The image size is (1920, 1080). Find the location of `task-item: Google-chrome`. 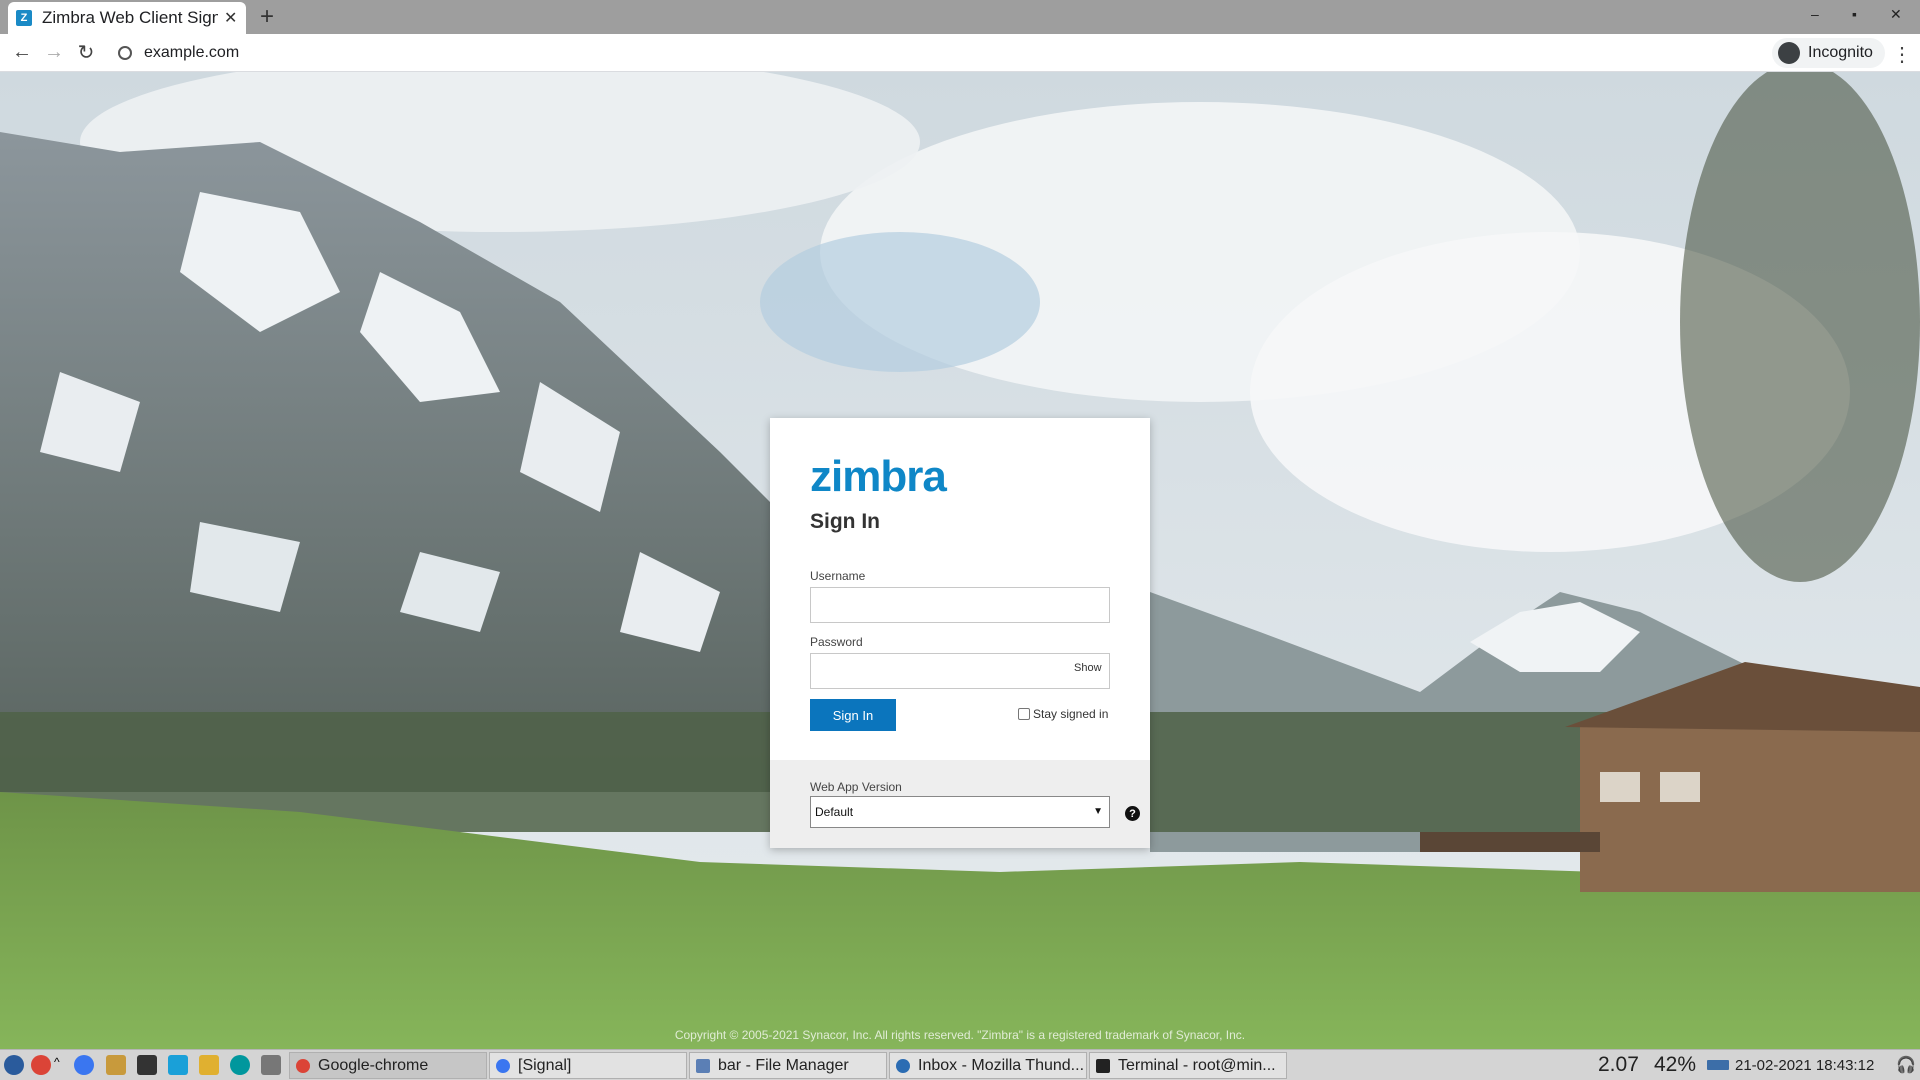

task-item: Google-chrome is located at coordinates (388, 1065).